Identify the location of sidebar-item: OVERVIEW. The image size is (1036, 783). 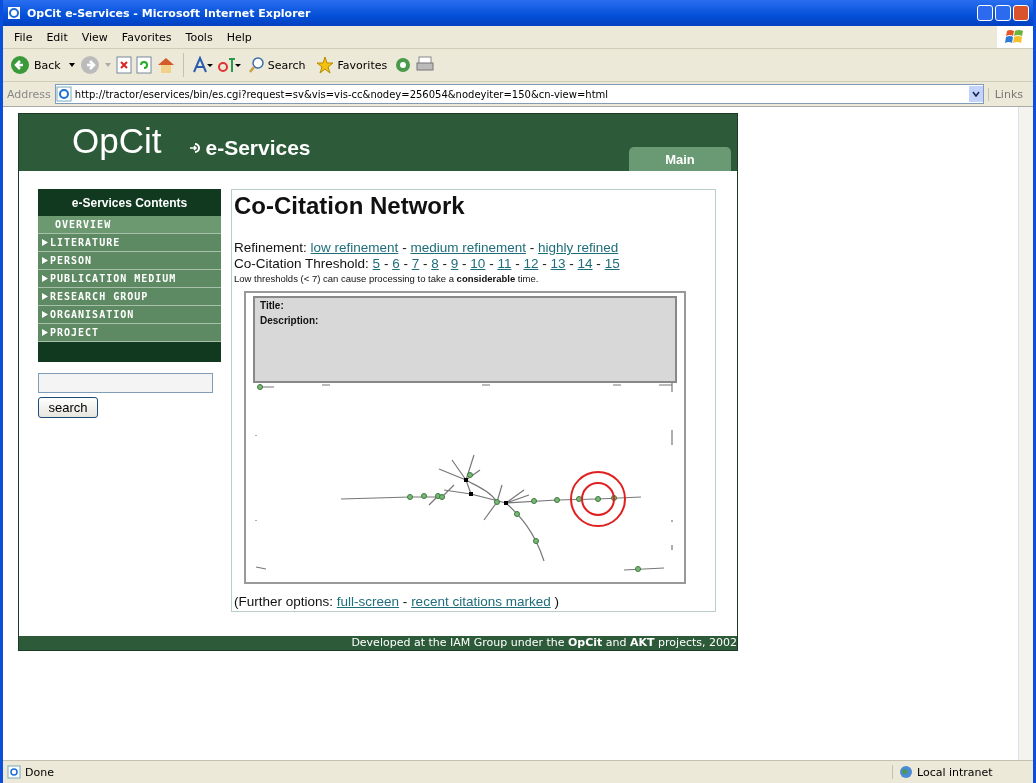
(129, 225).